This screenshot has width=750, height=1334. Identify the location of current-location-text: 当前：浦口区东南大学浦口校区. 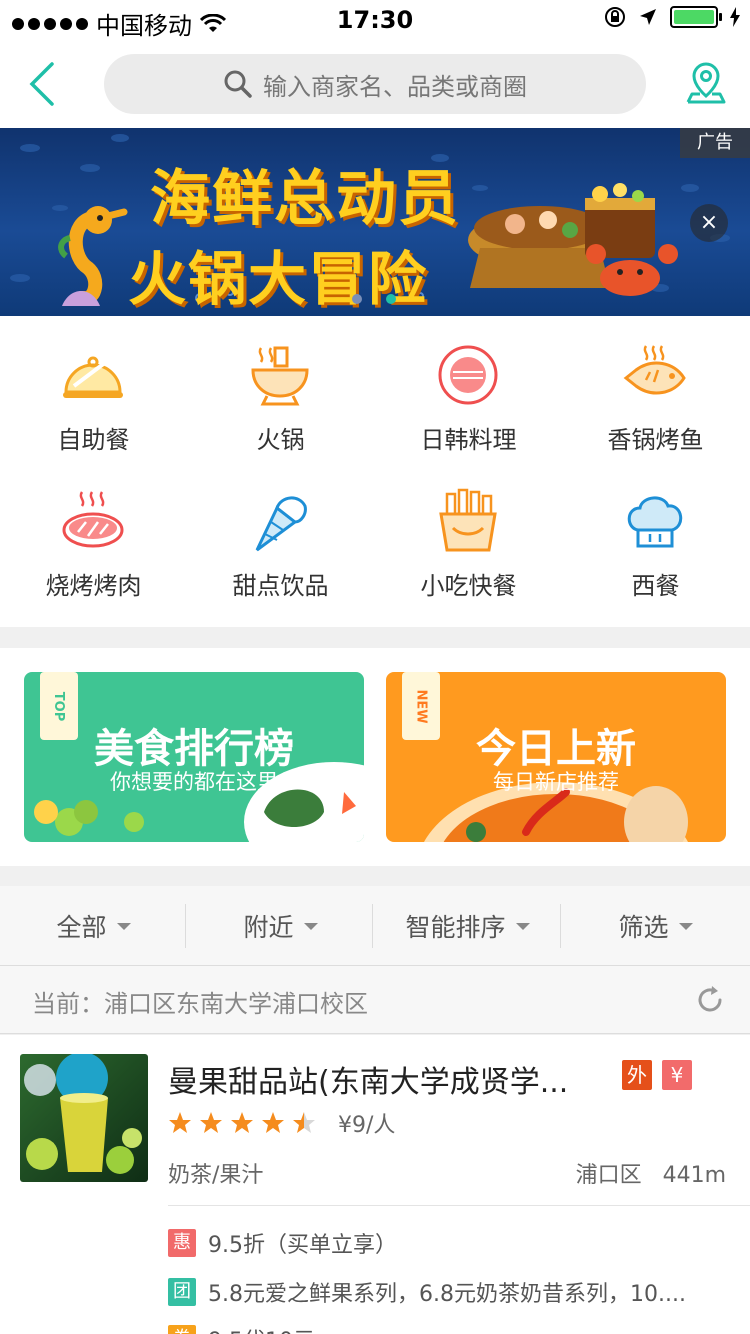
(200, 1004).